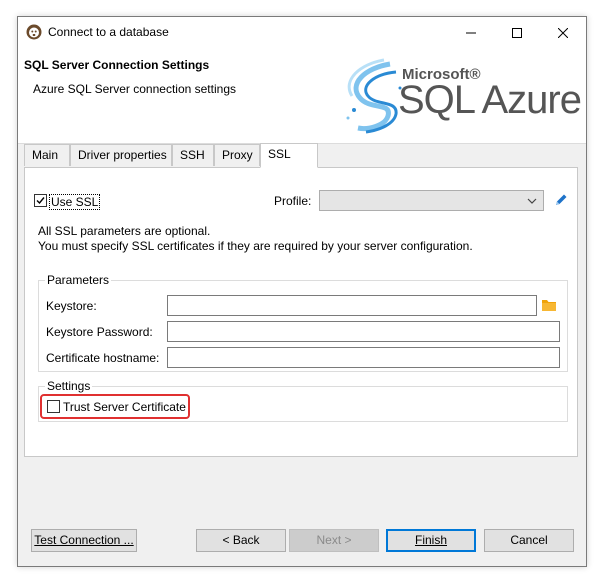  Describe the element at coordinates (108, 32) in the screenshot. I see `window-title: Connect to a database` at that location.